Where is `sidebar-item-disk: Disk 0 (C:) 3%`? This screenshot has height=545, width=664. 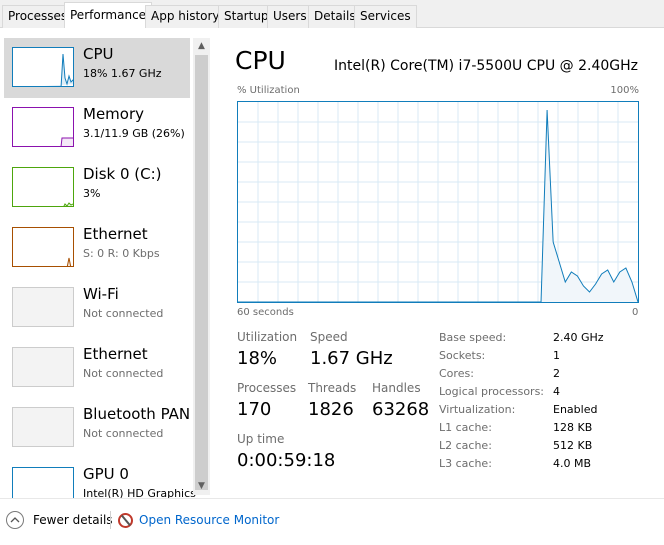 sidebar-item-disk: Disk 0 (C:) 3% is located at coordinates (97, 188).